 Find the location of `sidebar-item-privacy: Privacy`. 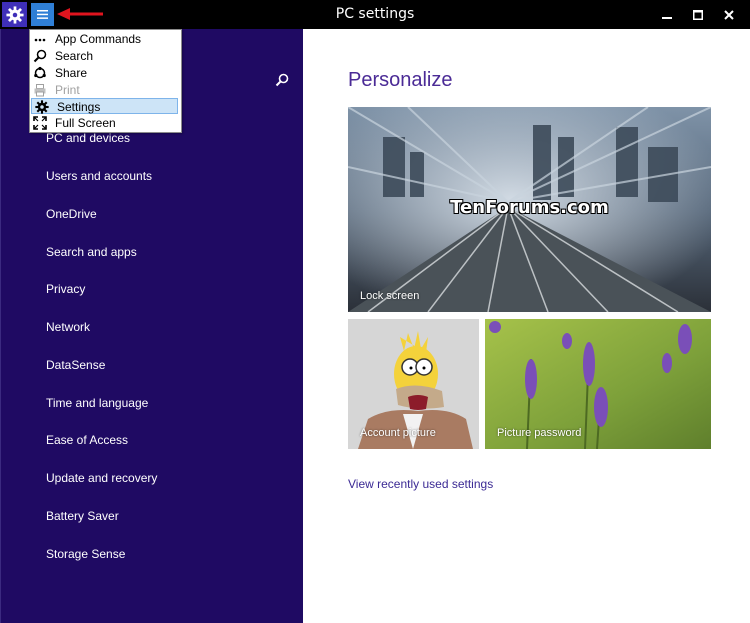

sidebar-item-privacy: Privacy is located at coordinates (65, 289).